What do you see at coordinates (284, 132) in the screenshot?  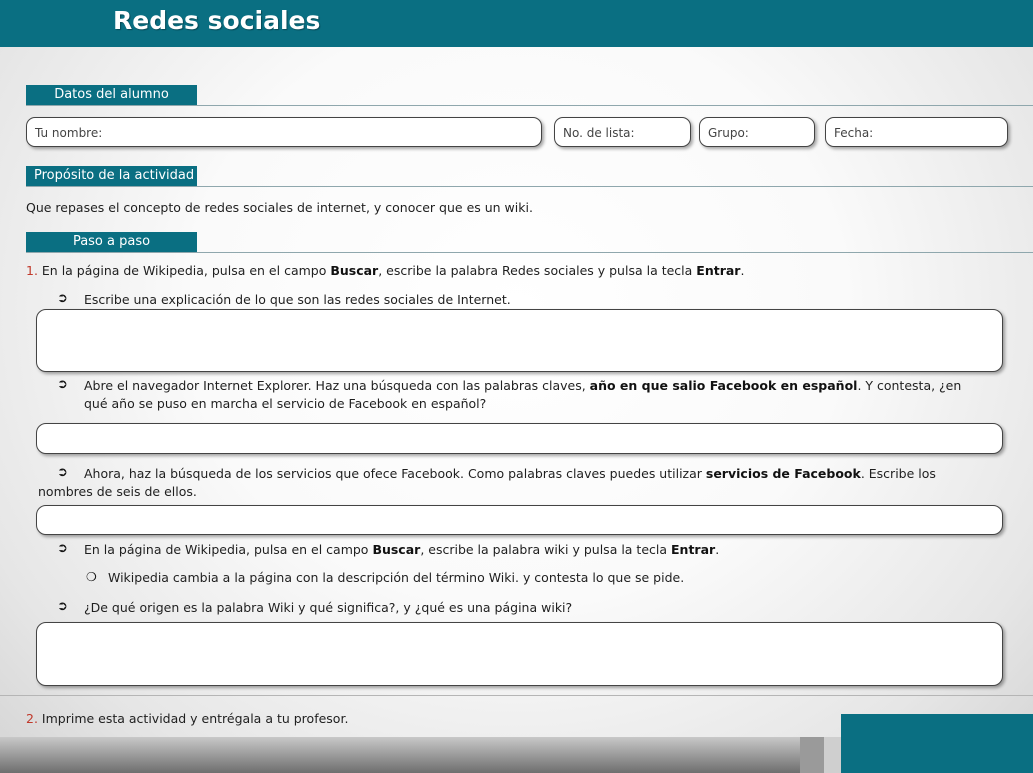 I see `name-field: Tu nombre:` at bounding box center [284, 132].